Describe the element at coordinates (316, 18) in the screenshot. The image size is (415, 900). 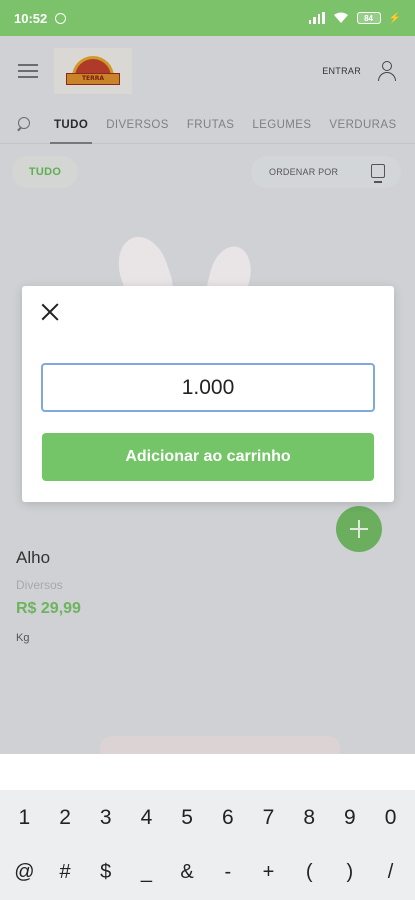
I see `signal-icon` at that location.